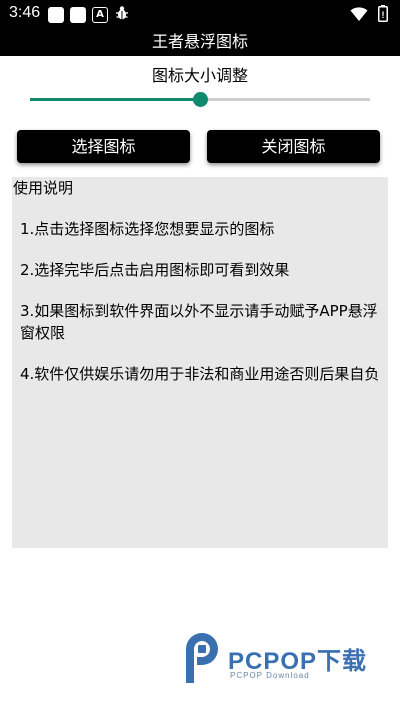 The height and width of the screenshot is (710, 400). What do you see at coordinates (155, 270) in the screenshot?
I see `instruction-step: 2.选择完毕后点击启用图标即可看到效果` at bounding box center [155, 270].